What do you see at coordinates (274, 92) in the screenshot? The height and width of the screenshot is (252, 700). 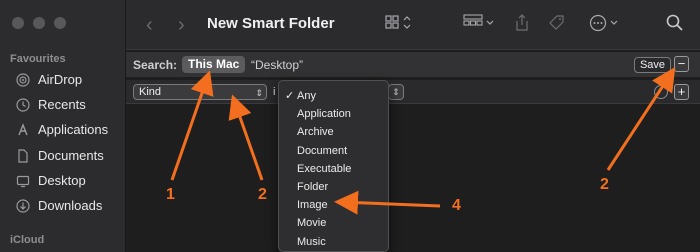 I see `operator-select-partial: i` at bounding box center [274, 92].